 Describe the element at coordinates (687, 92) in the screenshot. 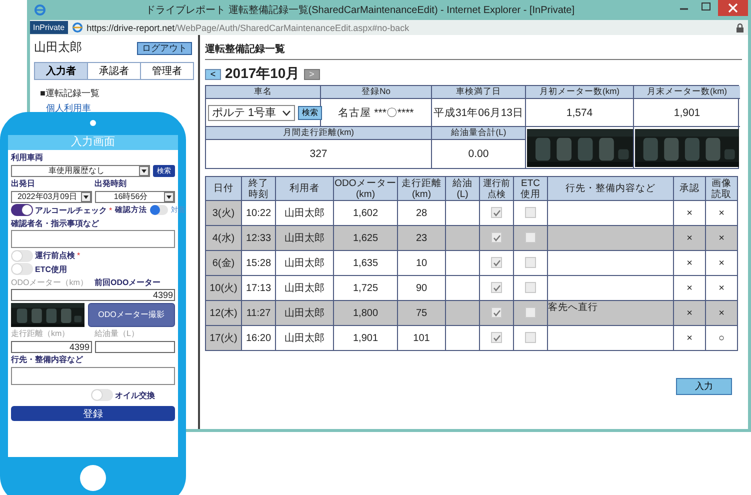

I see `table-header: 月末メーター数(km)` at that location.